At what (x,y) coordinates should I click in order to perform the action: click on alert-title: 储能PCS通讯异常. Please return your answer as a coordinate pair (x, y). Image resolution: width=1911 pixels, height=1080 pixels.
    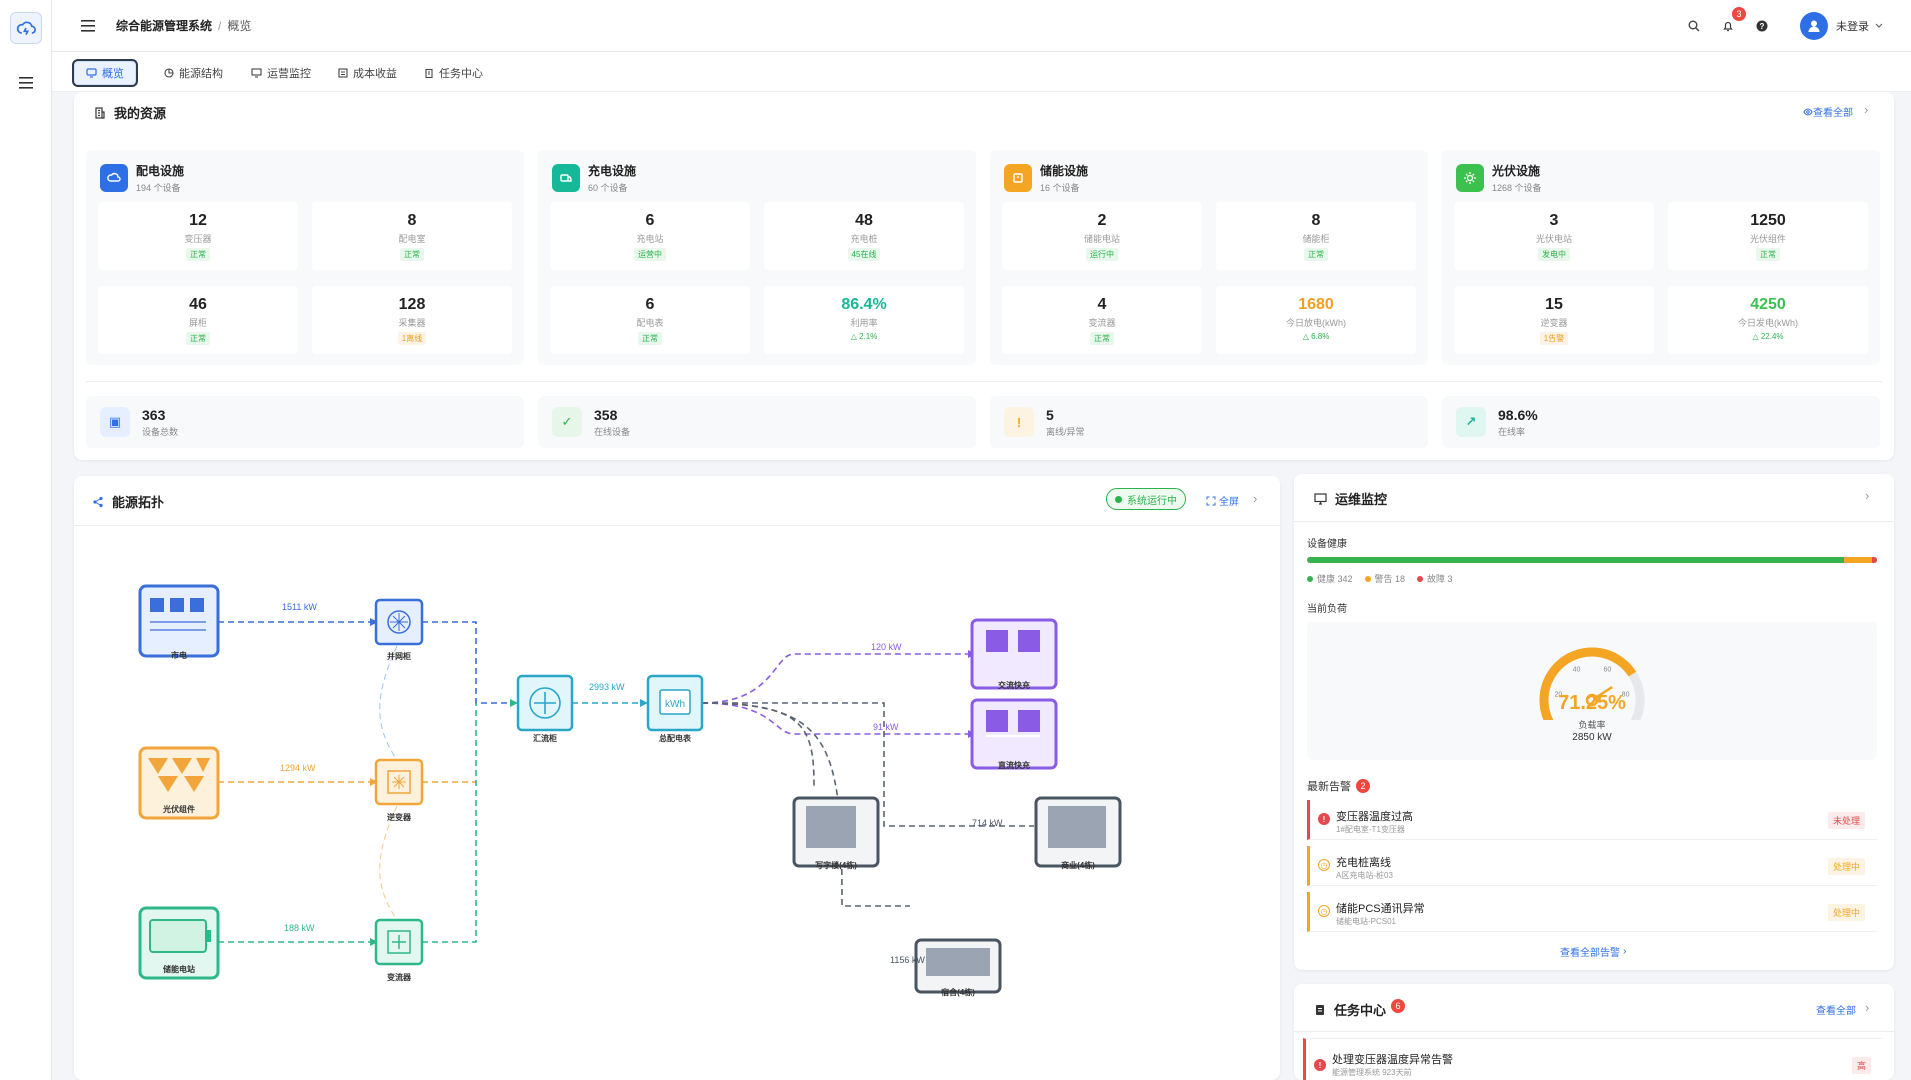
    Looking at the image, I should click on (1380, 909).